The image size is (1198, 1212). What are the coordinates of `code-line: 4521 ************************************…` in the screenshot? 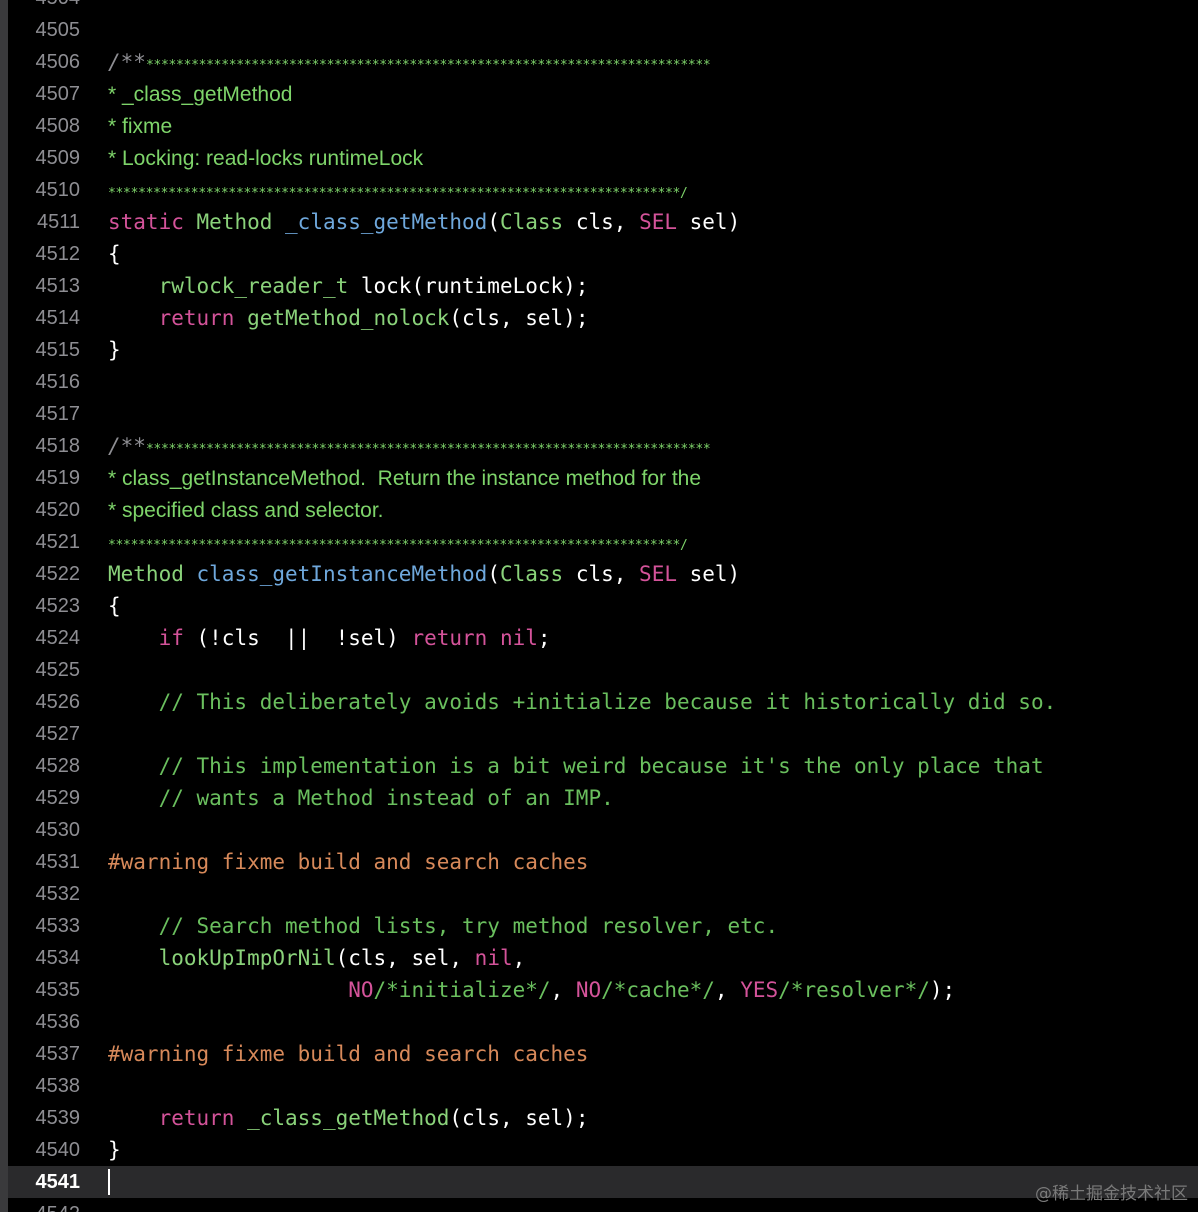 It's located at (603, 542).